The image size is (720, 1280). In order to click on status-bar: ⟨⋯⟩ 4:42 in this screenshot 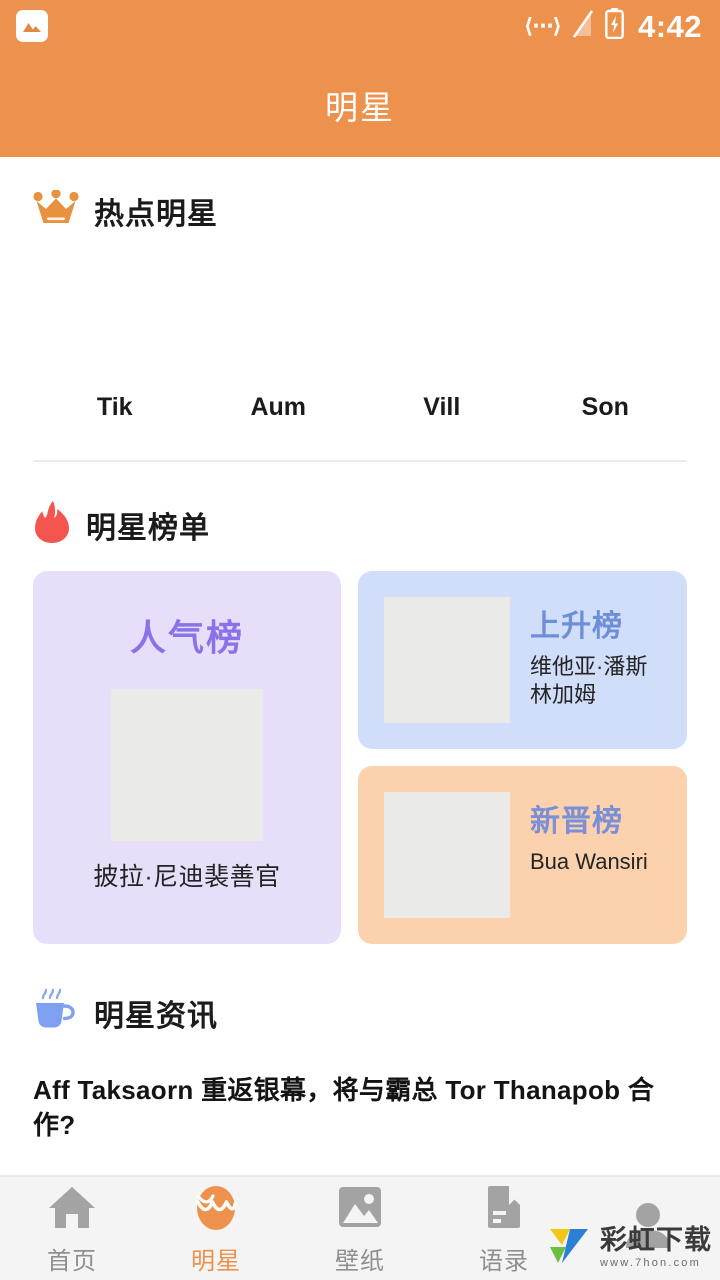, I will do `click(360, 26)`.